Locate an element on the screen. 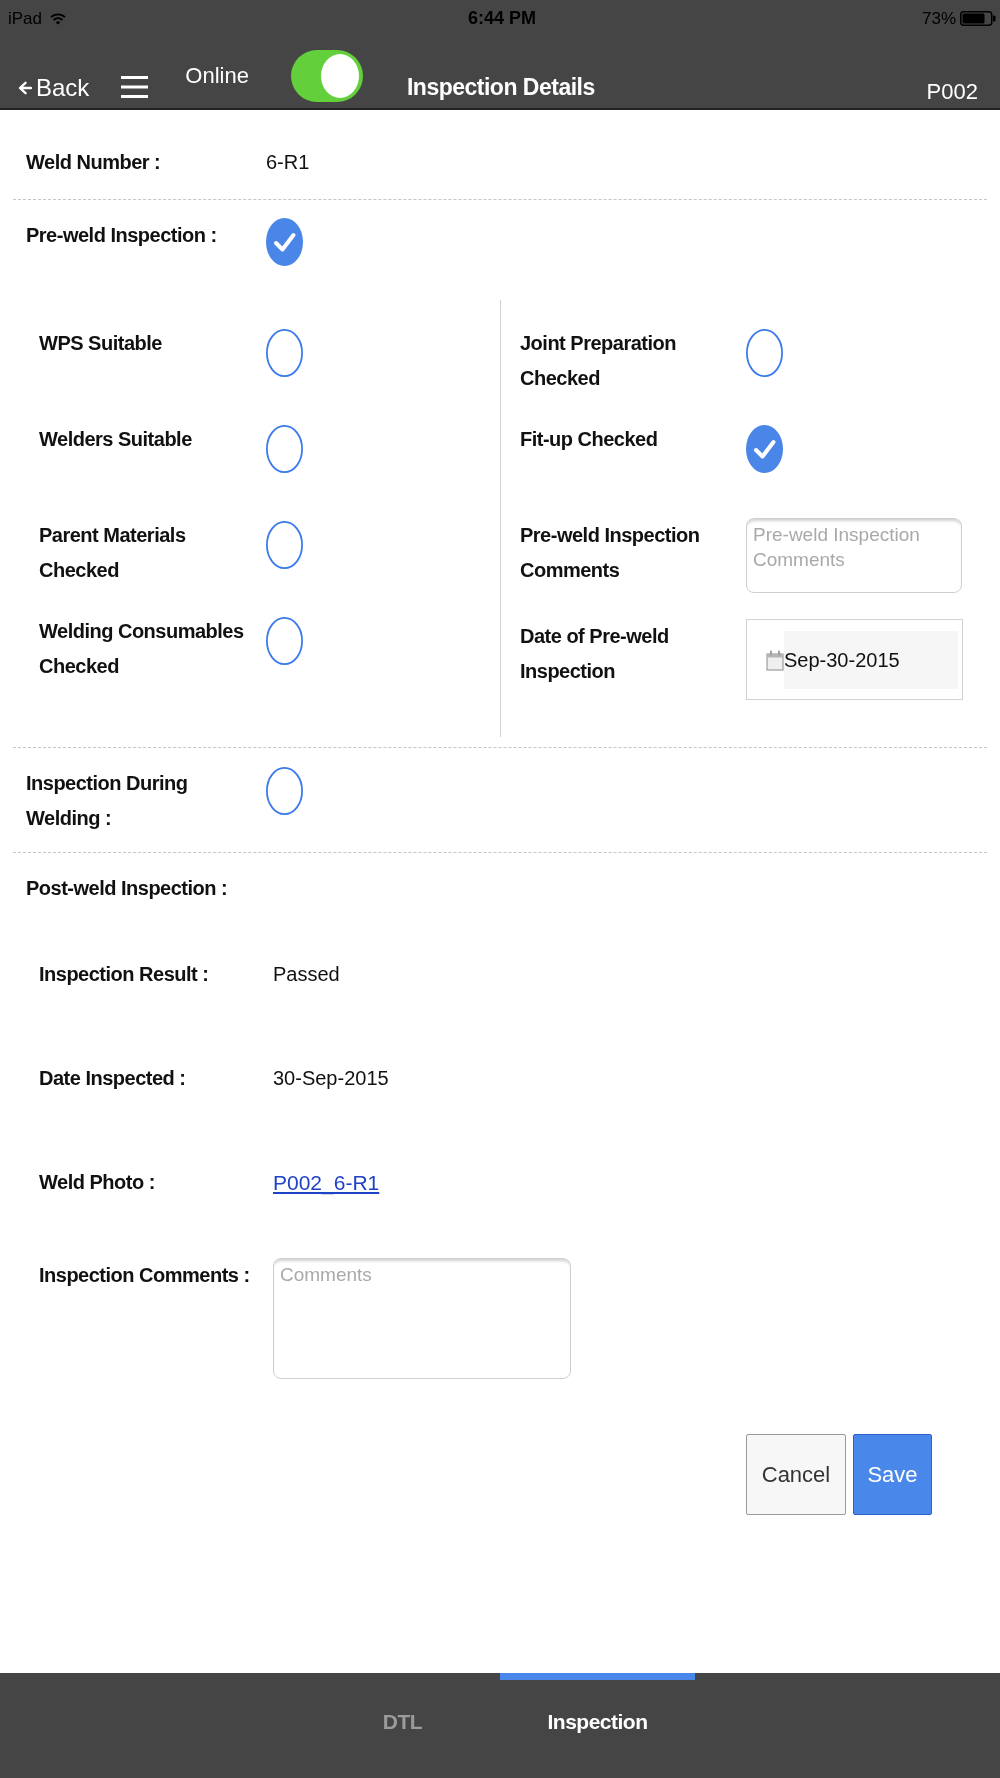 The image size is (1000, 1778). field-label: Pre-weld Inspection Comments is located at coordinates (610, 553).